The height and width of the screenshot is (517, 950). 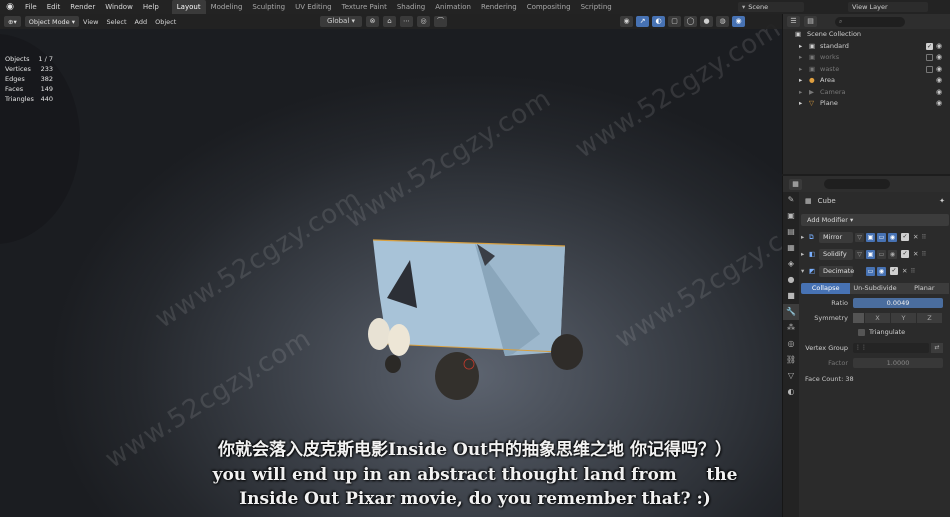 What do you see at coordinates (791, 264) in the screenshot?
I see `scene-tab-icon: ◈` at bounding box center [791, 264].